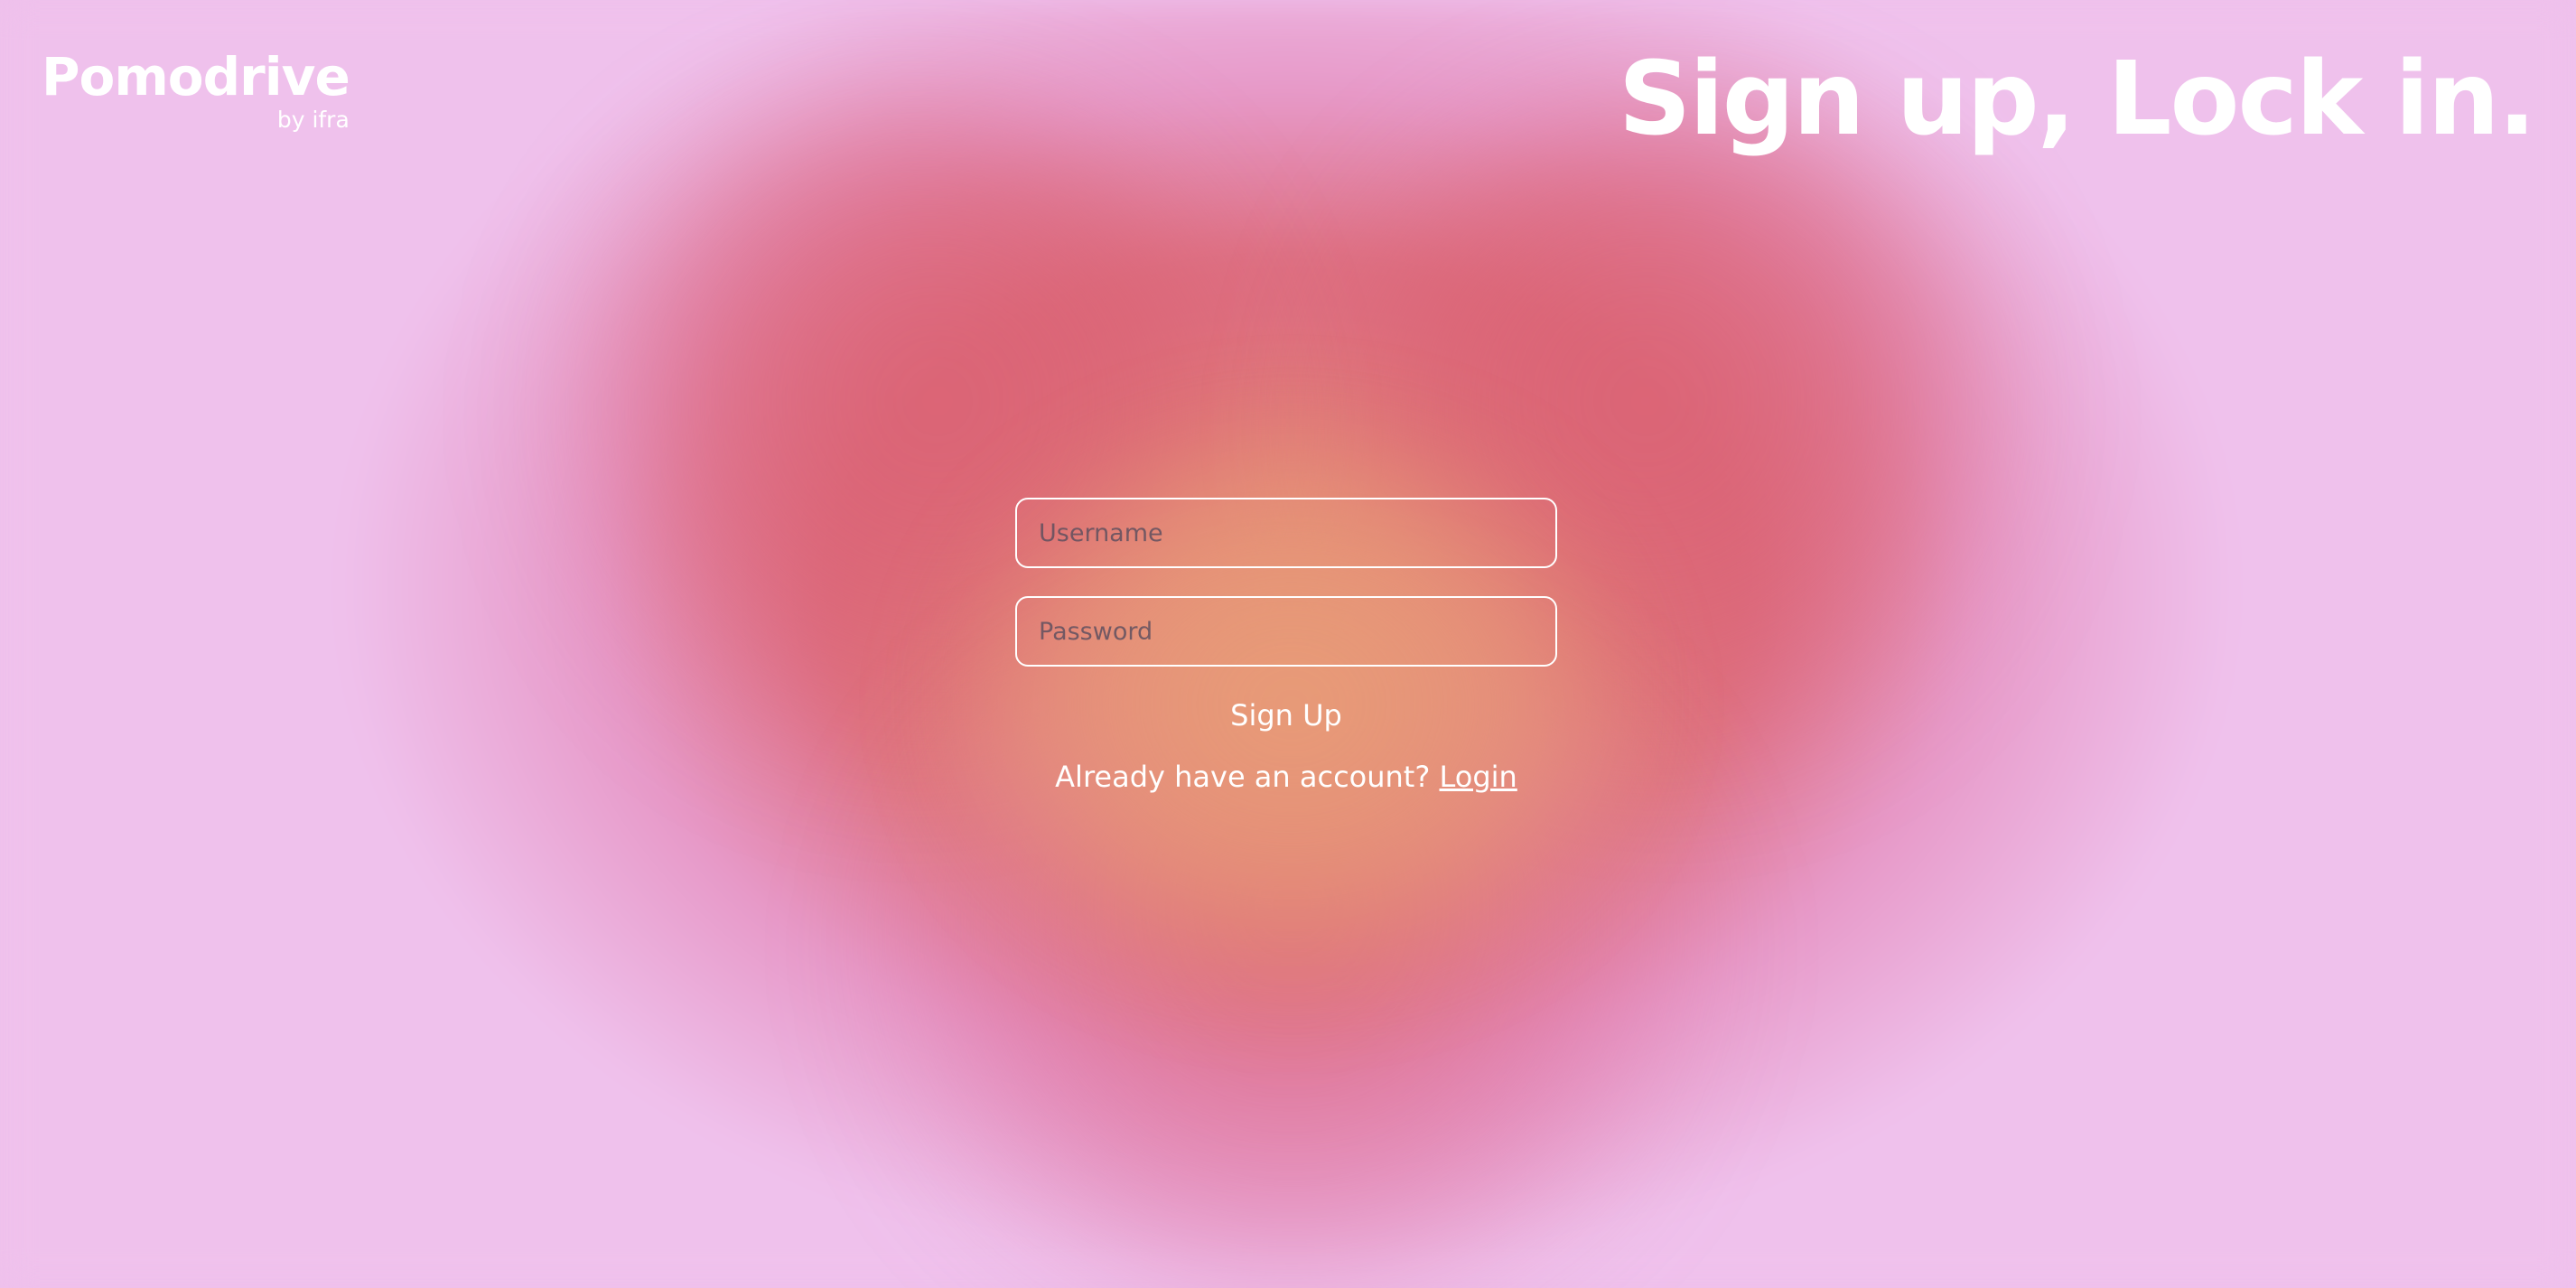 The height and width of the screenshot is (1288, 2576). I want to click on brand-logo: Pomodrive by ifra, so click(196, 91).